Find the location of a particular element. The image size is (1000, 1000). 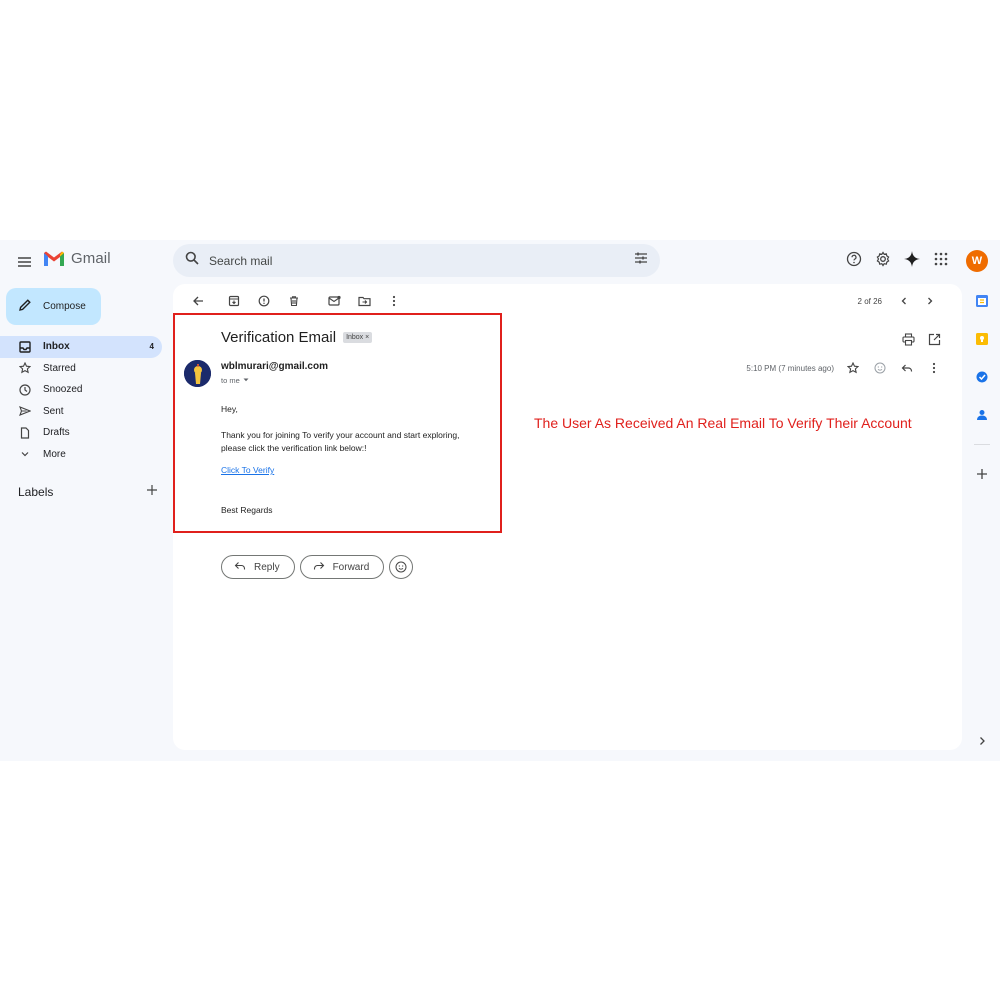

add-label-icon is located at coordinates (152, 491).